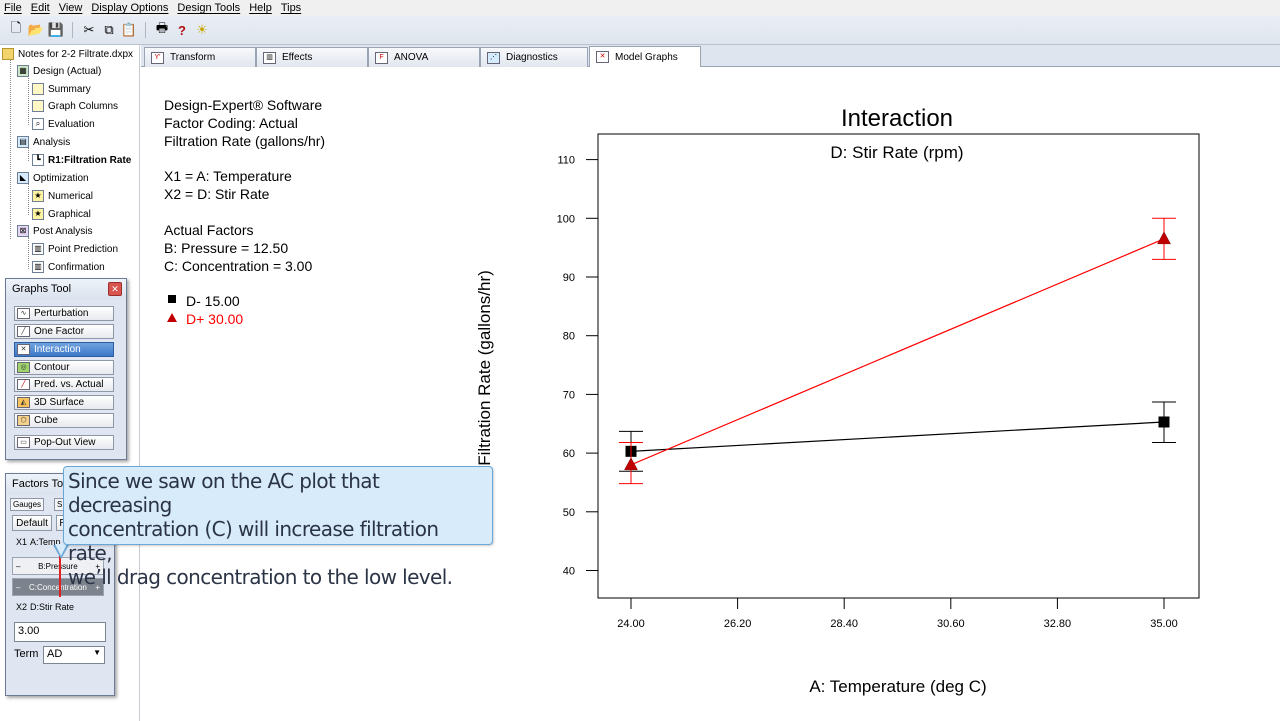 This screenshot has width=1280, height=721. Describe the element at coordinates (64, 442) in the screenshot. I see `pop-out-view-button: ▭ Pop-Out View` at that location.